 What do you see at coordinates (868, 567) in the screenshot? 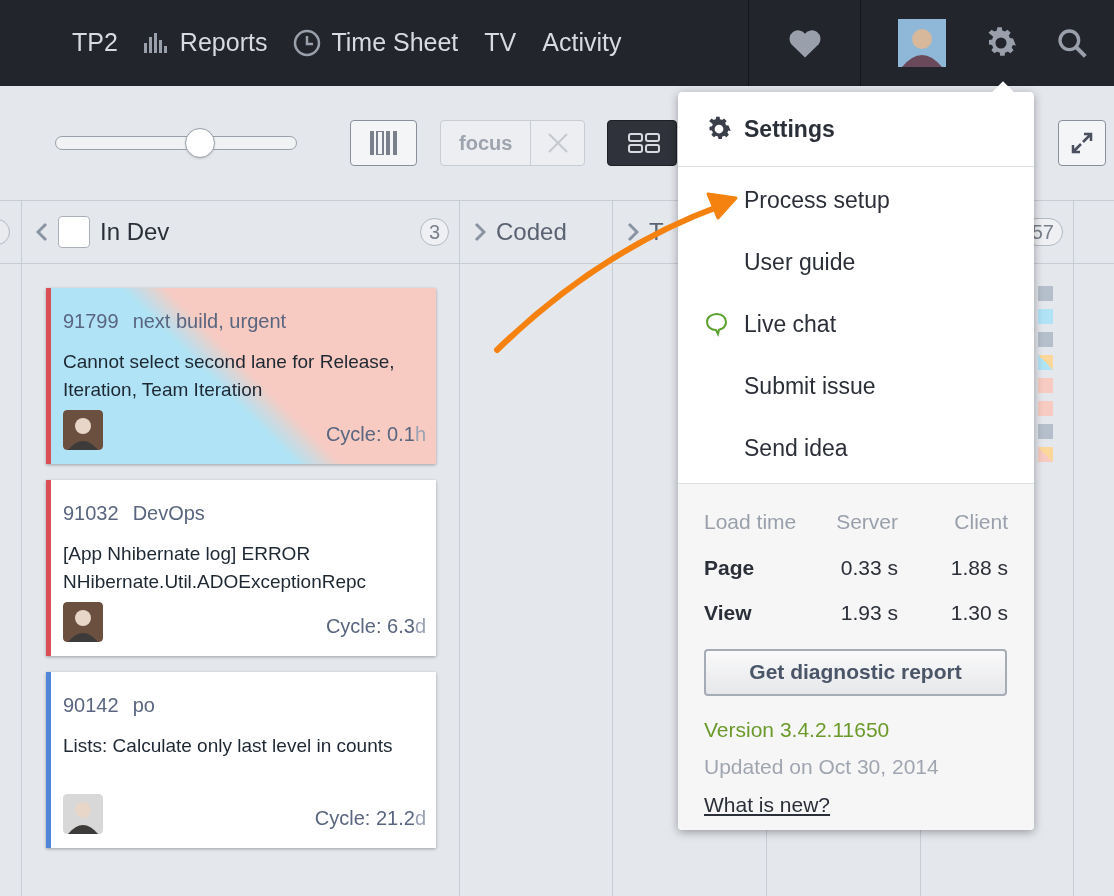
I see `table-cell-text: 0.33 s` at bounding box center [868, 567].